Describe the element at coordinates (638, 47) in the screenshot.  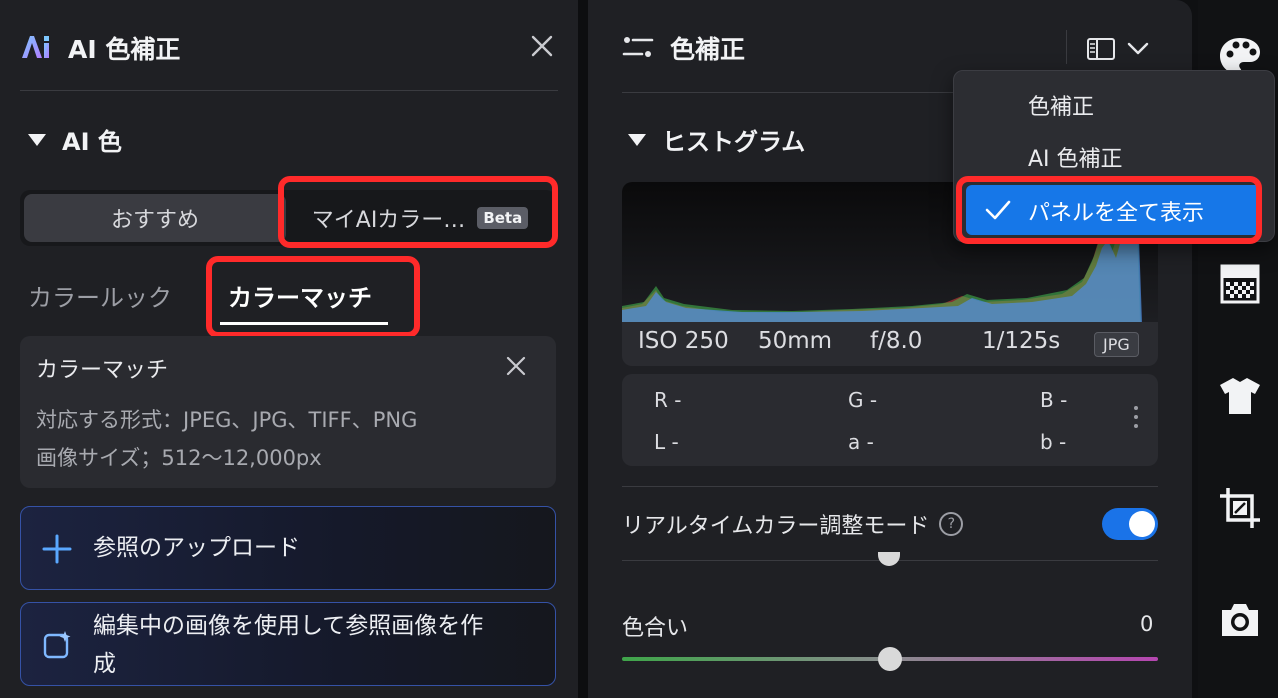
I see `sliders-icon` at that location.